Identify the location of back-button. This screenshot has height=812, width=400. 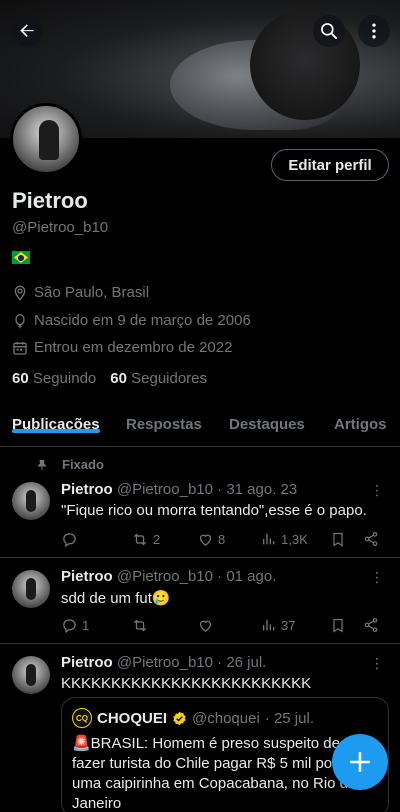
(27, 31).